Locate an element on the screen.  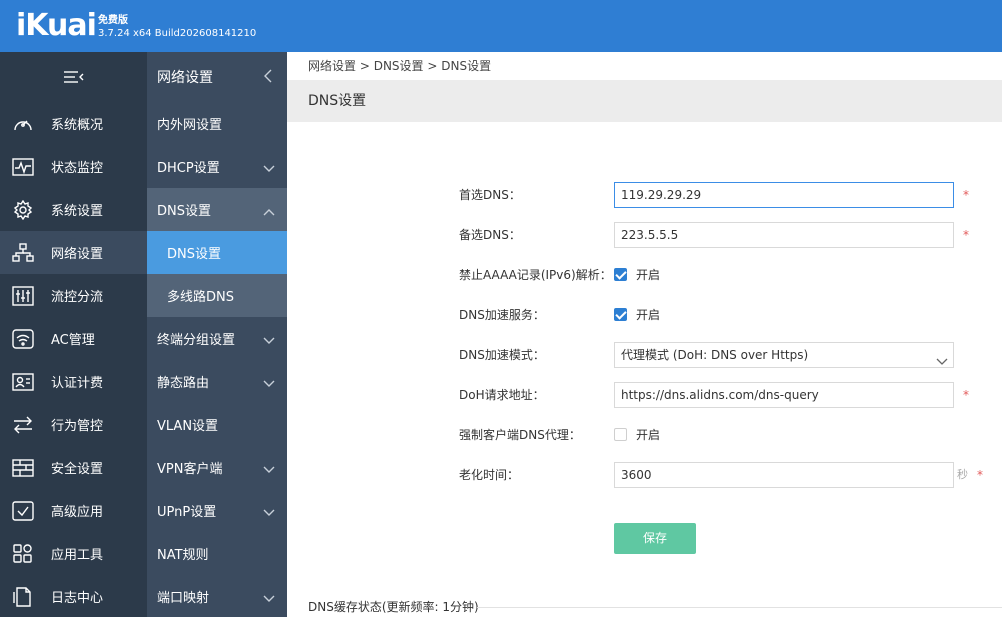
gear-icon is located at coordinates (23, 209).